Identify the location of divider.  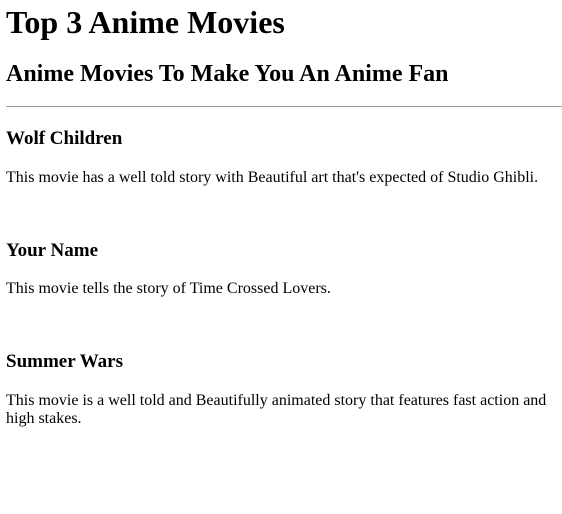
(284, 106).